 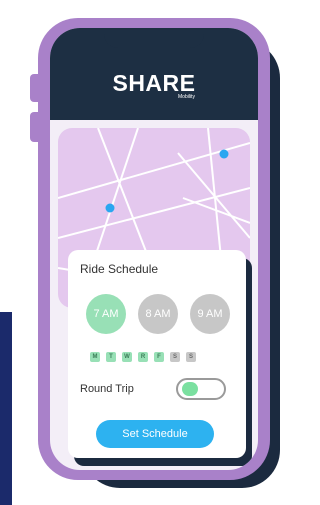 What do you see at coordinates (107, 389) in the screenshot?
I see `round-trip-label: Round Trip` at bounding box center [107, 389].